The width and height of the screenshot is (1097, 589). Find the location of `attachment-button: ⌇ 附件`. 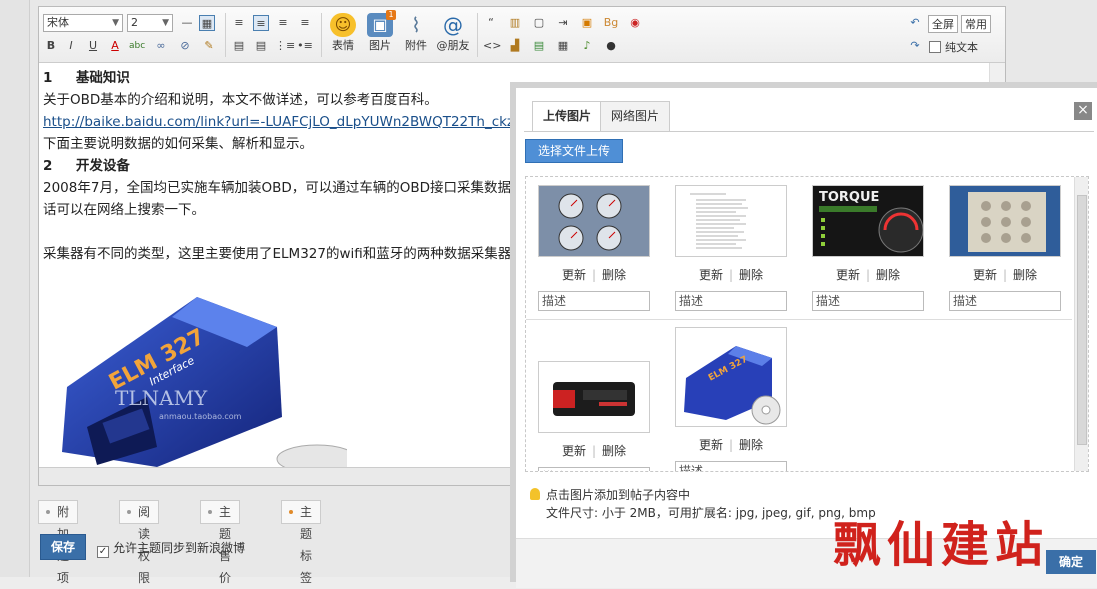

attachment-button: ⌇ 附件 is located at coordinates (416, 33).